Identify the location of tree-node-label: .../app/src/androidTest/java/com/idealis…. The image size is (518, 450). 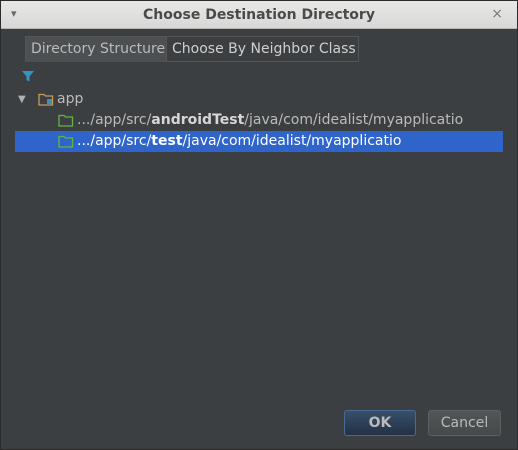
(270, 120).